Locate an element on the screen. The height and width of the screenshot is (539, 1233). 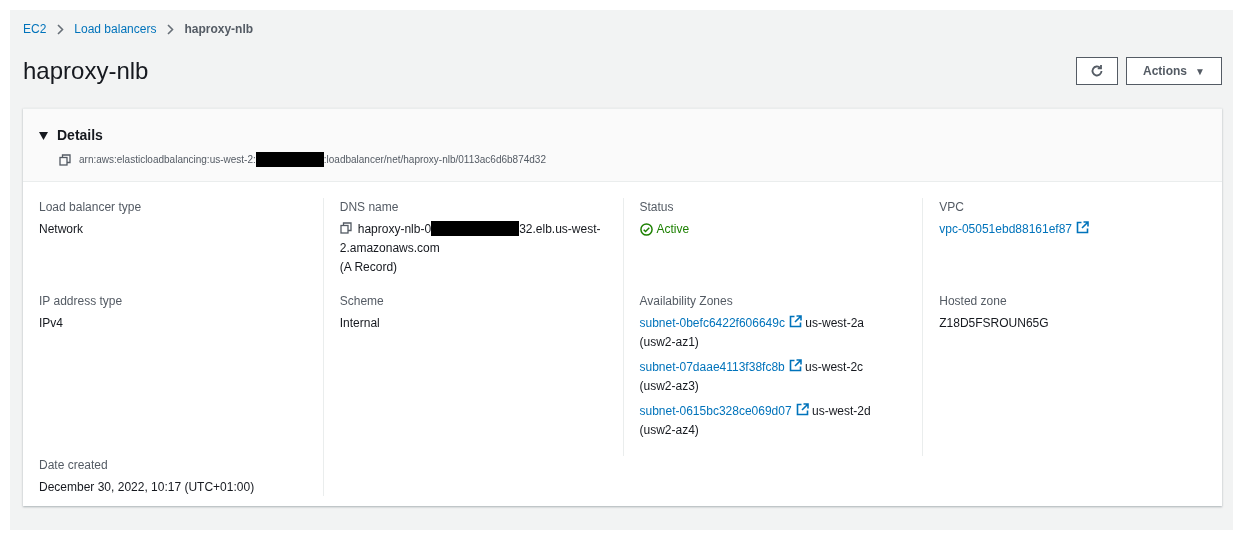
vpc-link: vpc-05051ebd88161ef87 is located at coordinates (1006, 229).